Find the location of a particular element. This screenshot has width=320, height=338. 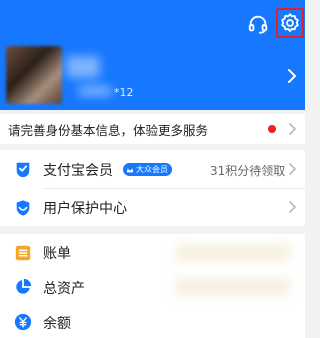

account-suffix: *12 is located at coordinates (124, 92).